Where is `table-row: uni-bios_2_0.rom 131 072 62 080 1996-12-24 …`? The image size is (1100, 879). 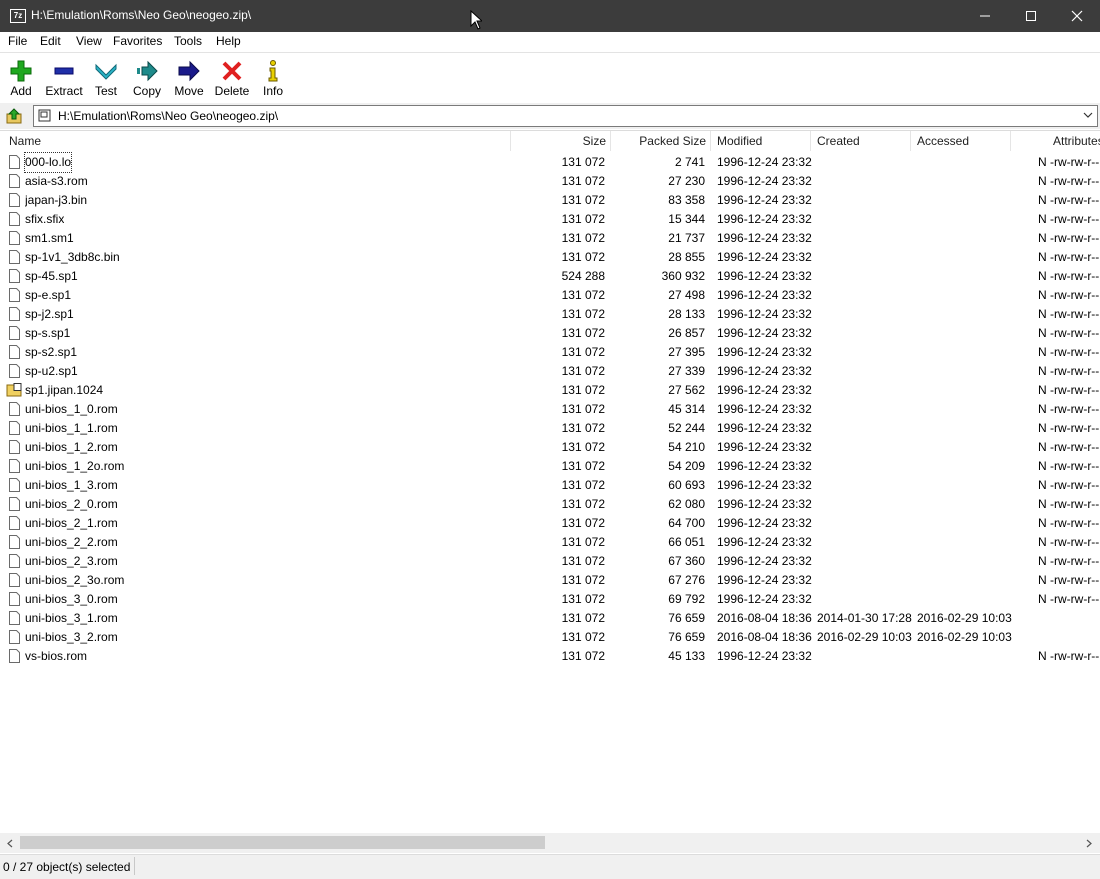 table-row: uni-bios_2_0.rom 131 072 62 080 1996-12-24 … is located at coordinates (550, 504).